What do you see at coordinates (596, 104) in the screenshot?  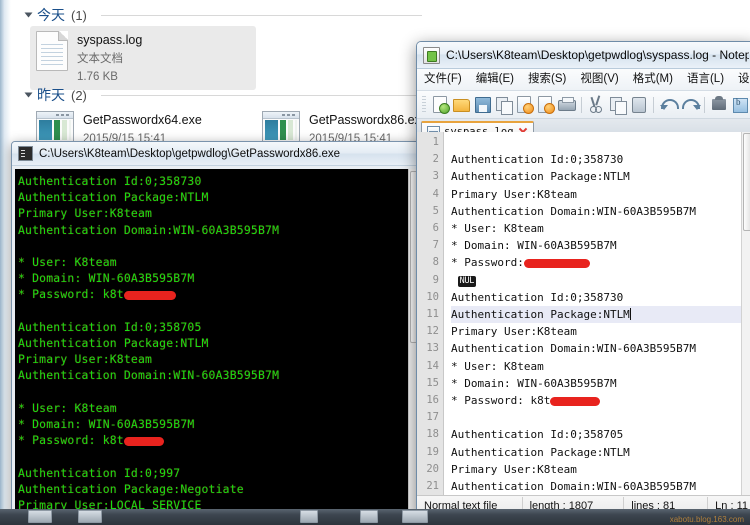 I see `cut-icon` at bounding box center [596, 104].